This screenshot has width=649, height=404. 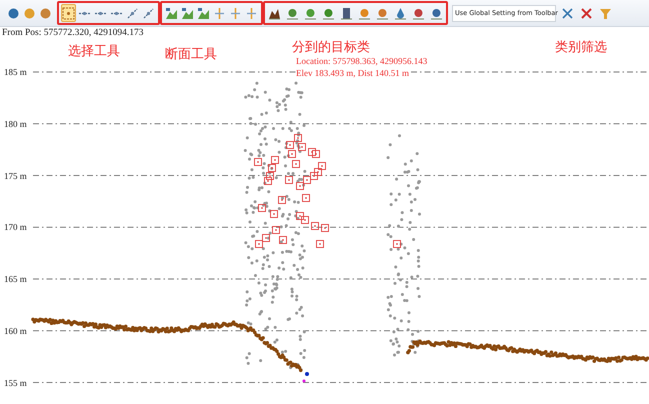 What do you see at coordinates (148, 13) in the screenshot?
I see `line-icon` at bounding box center [148, 13].